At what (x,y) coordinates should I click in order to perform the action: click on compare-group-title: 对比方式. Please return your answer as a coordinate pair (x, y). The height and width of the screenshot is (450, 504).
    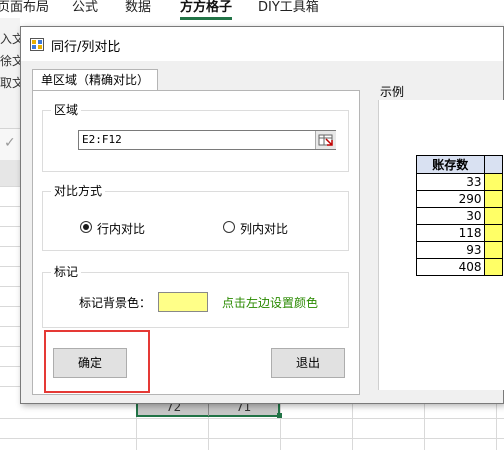
    Looking at the image, I should click on (78, 191).